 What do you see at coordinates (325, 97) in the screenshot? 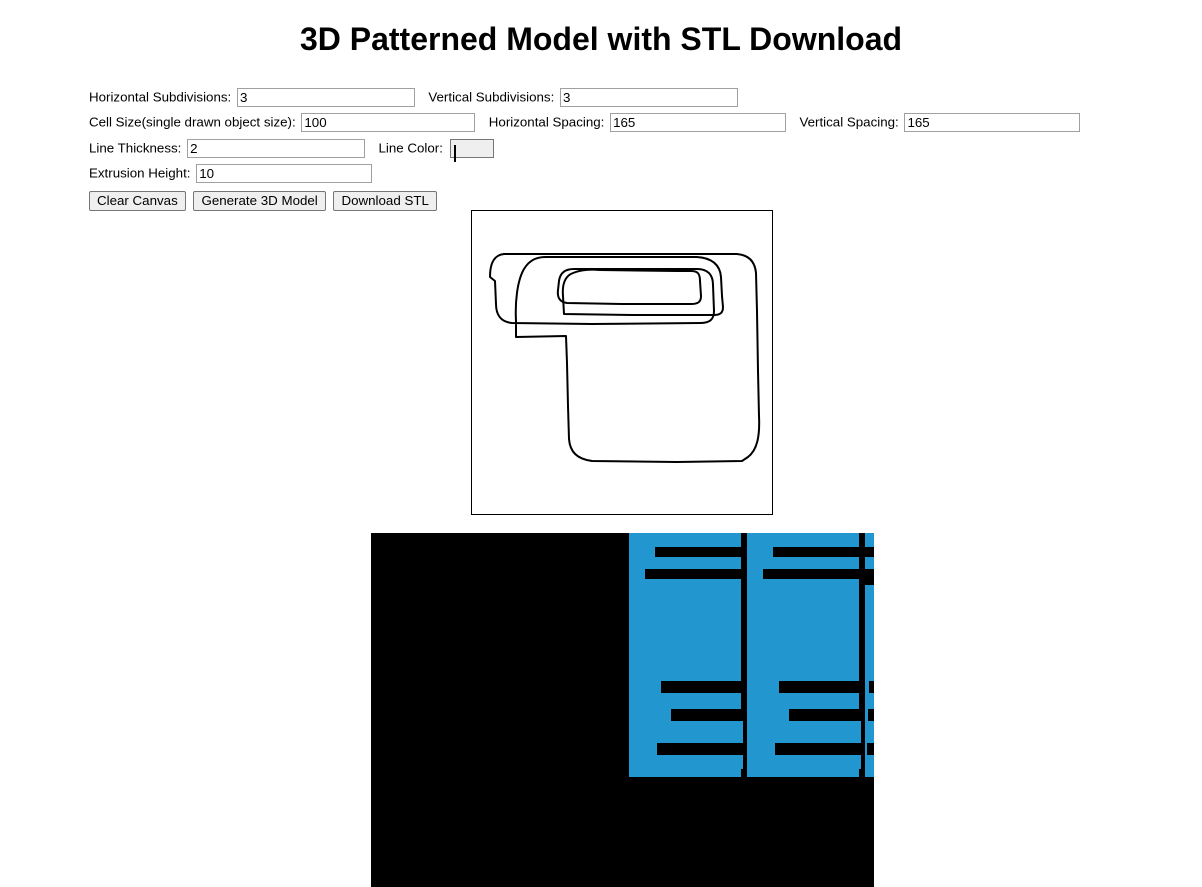
I see `horizontal-subdivisions-input` at bounding box center [325, 97].